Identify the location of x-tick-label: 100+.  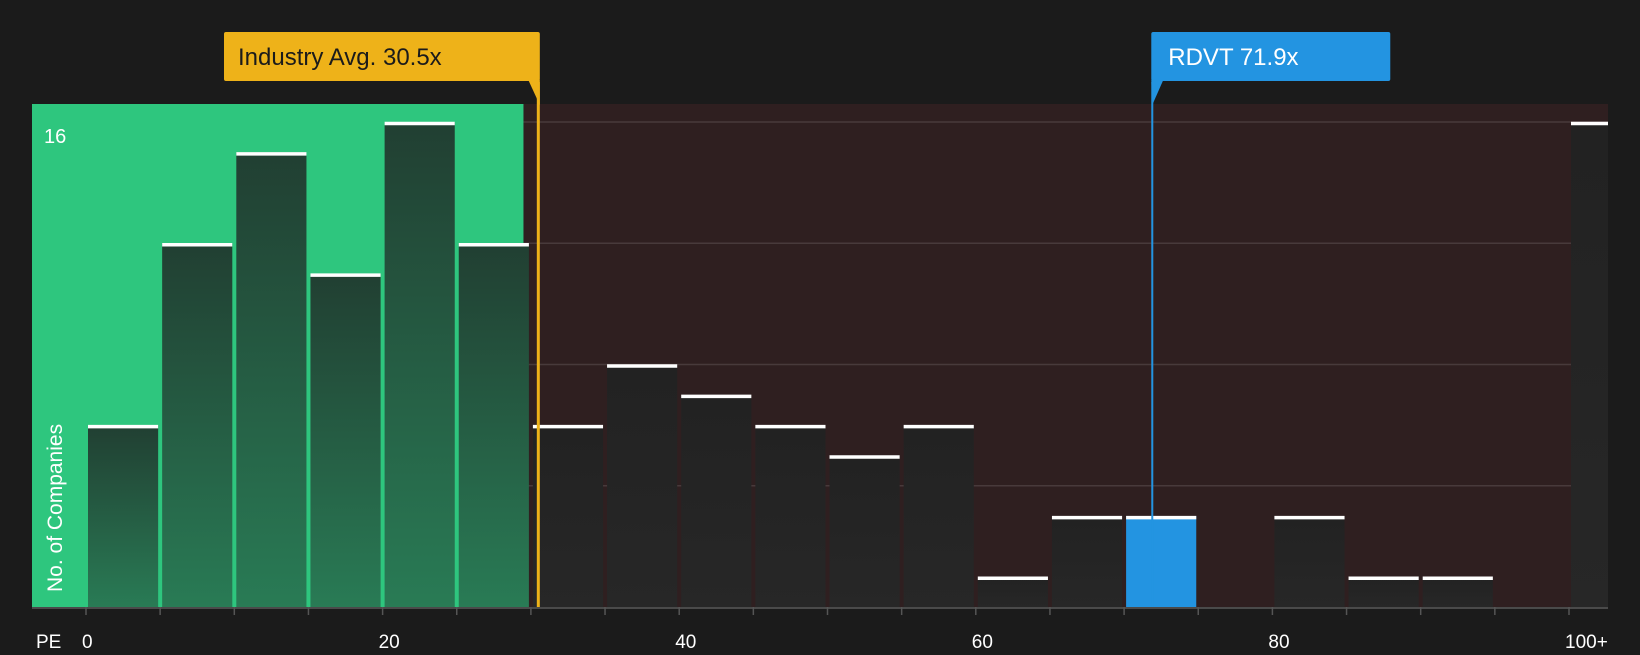
(1586, 641).